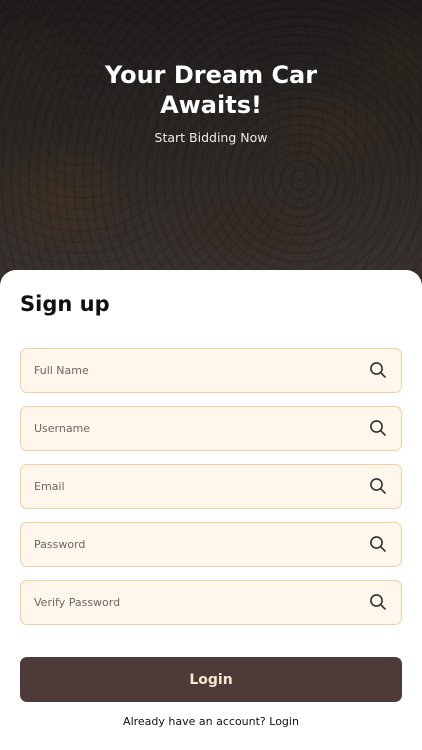 The height and width of the screenshot is (750, 422). Describe the element at coordinates (194, 486) in the screenshot. I see `email-input` at that location.